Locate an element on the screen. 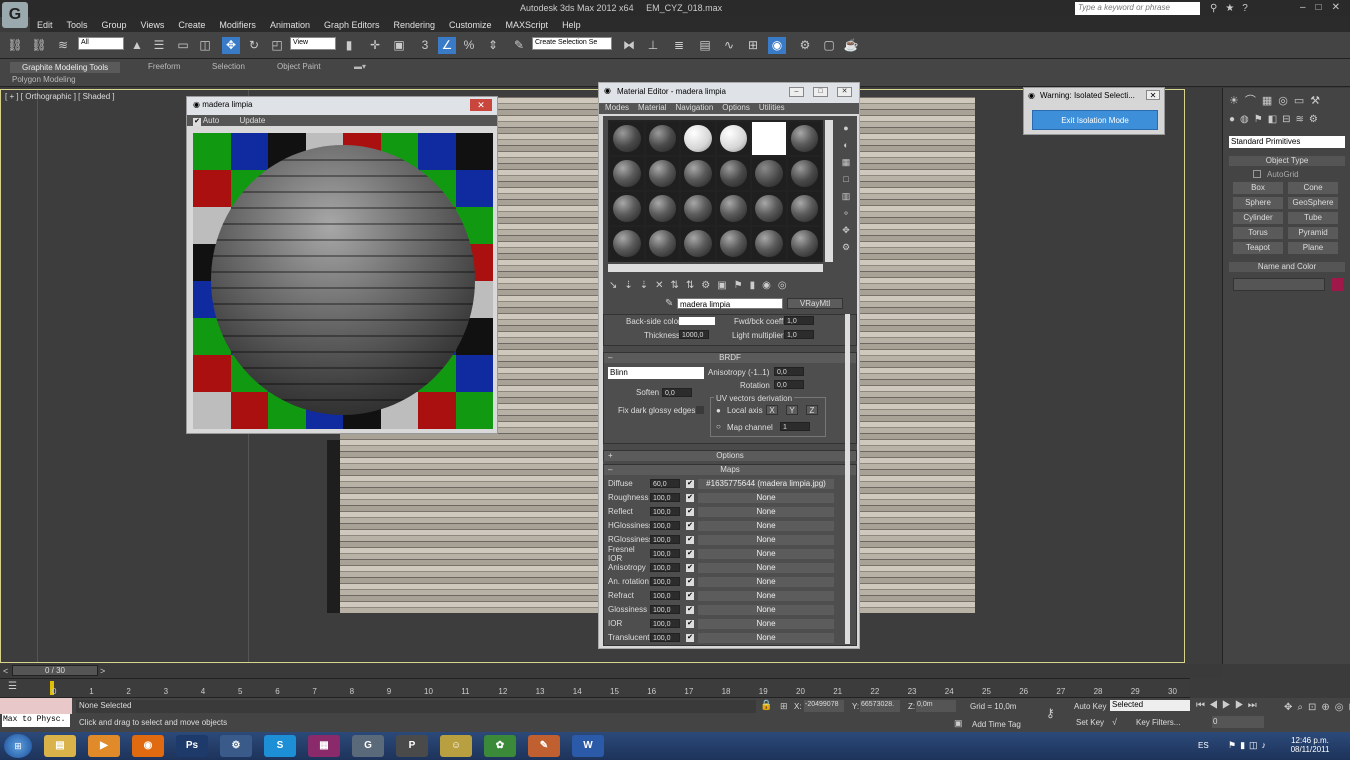 This screenshot has width=1350, height=760. map-amount-spinner: 60,0 is located at coordinates (665, 483).